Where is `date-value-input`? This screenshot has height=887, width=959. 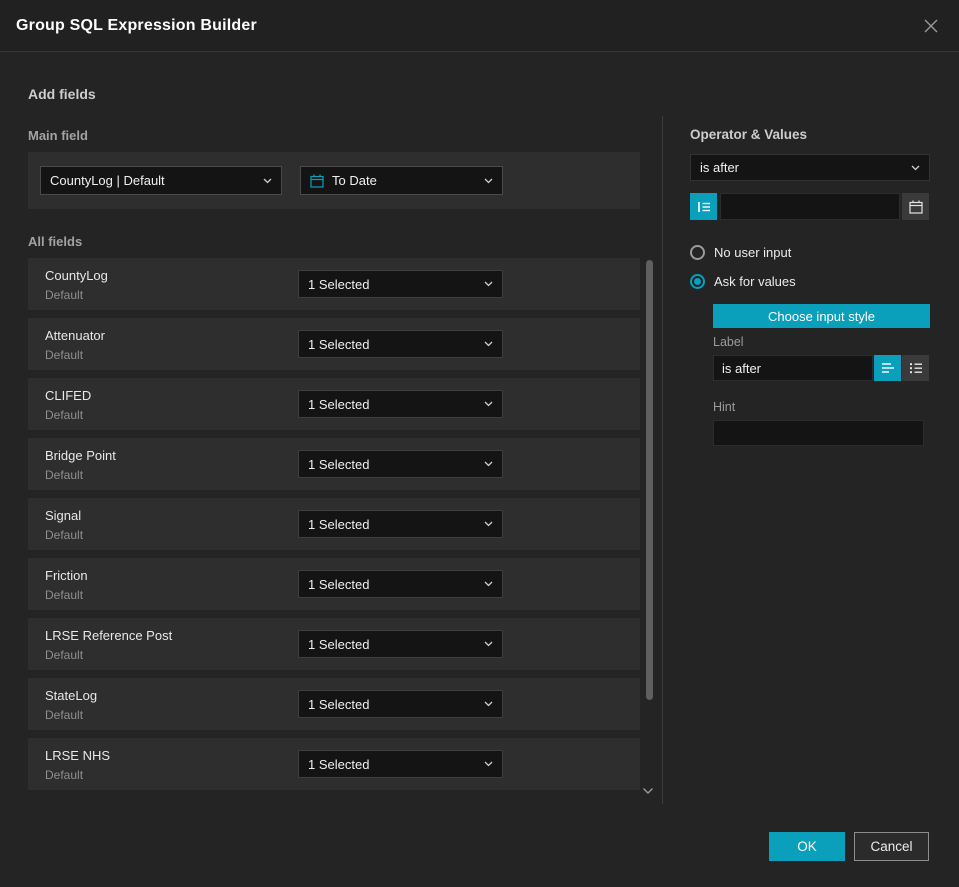
date-value-input is located at coordinates (810, 206).